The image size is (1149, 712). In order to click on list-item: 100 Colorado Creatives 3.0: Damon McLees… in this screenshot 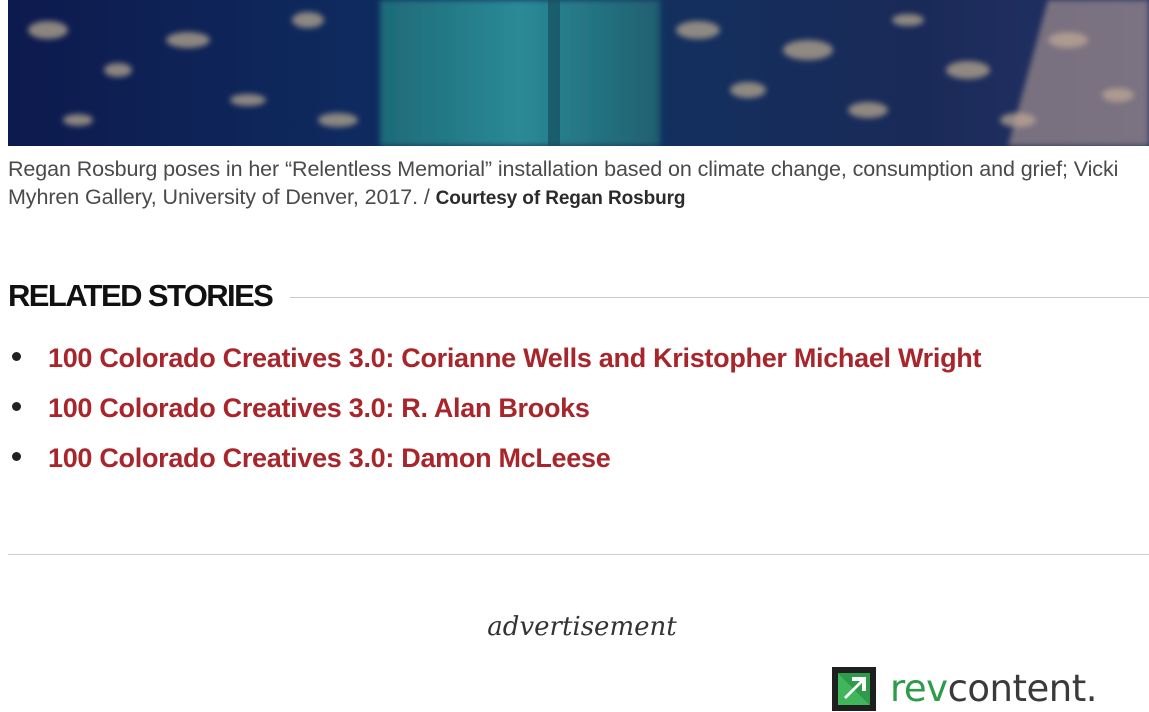, I will do `click(558, 458)`.